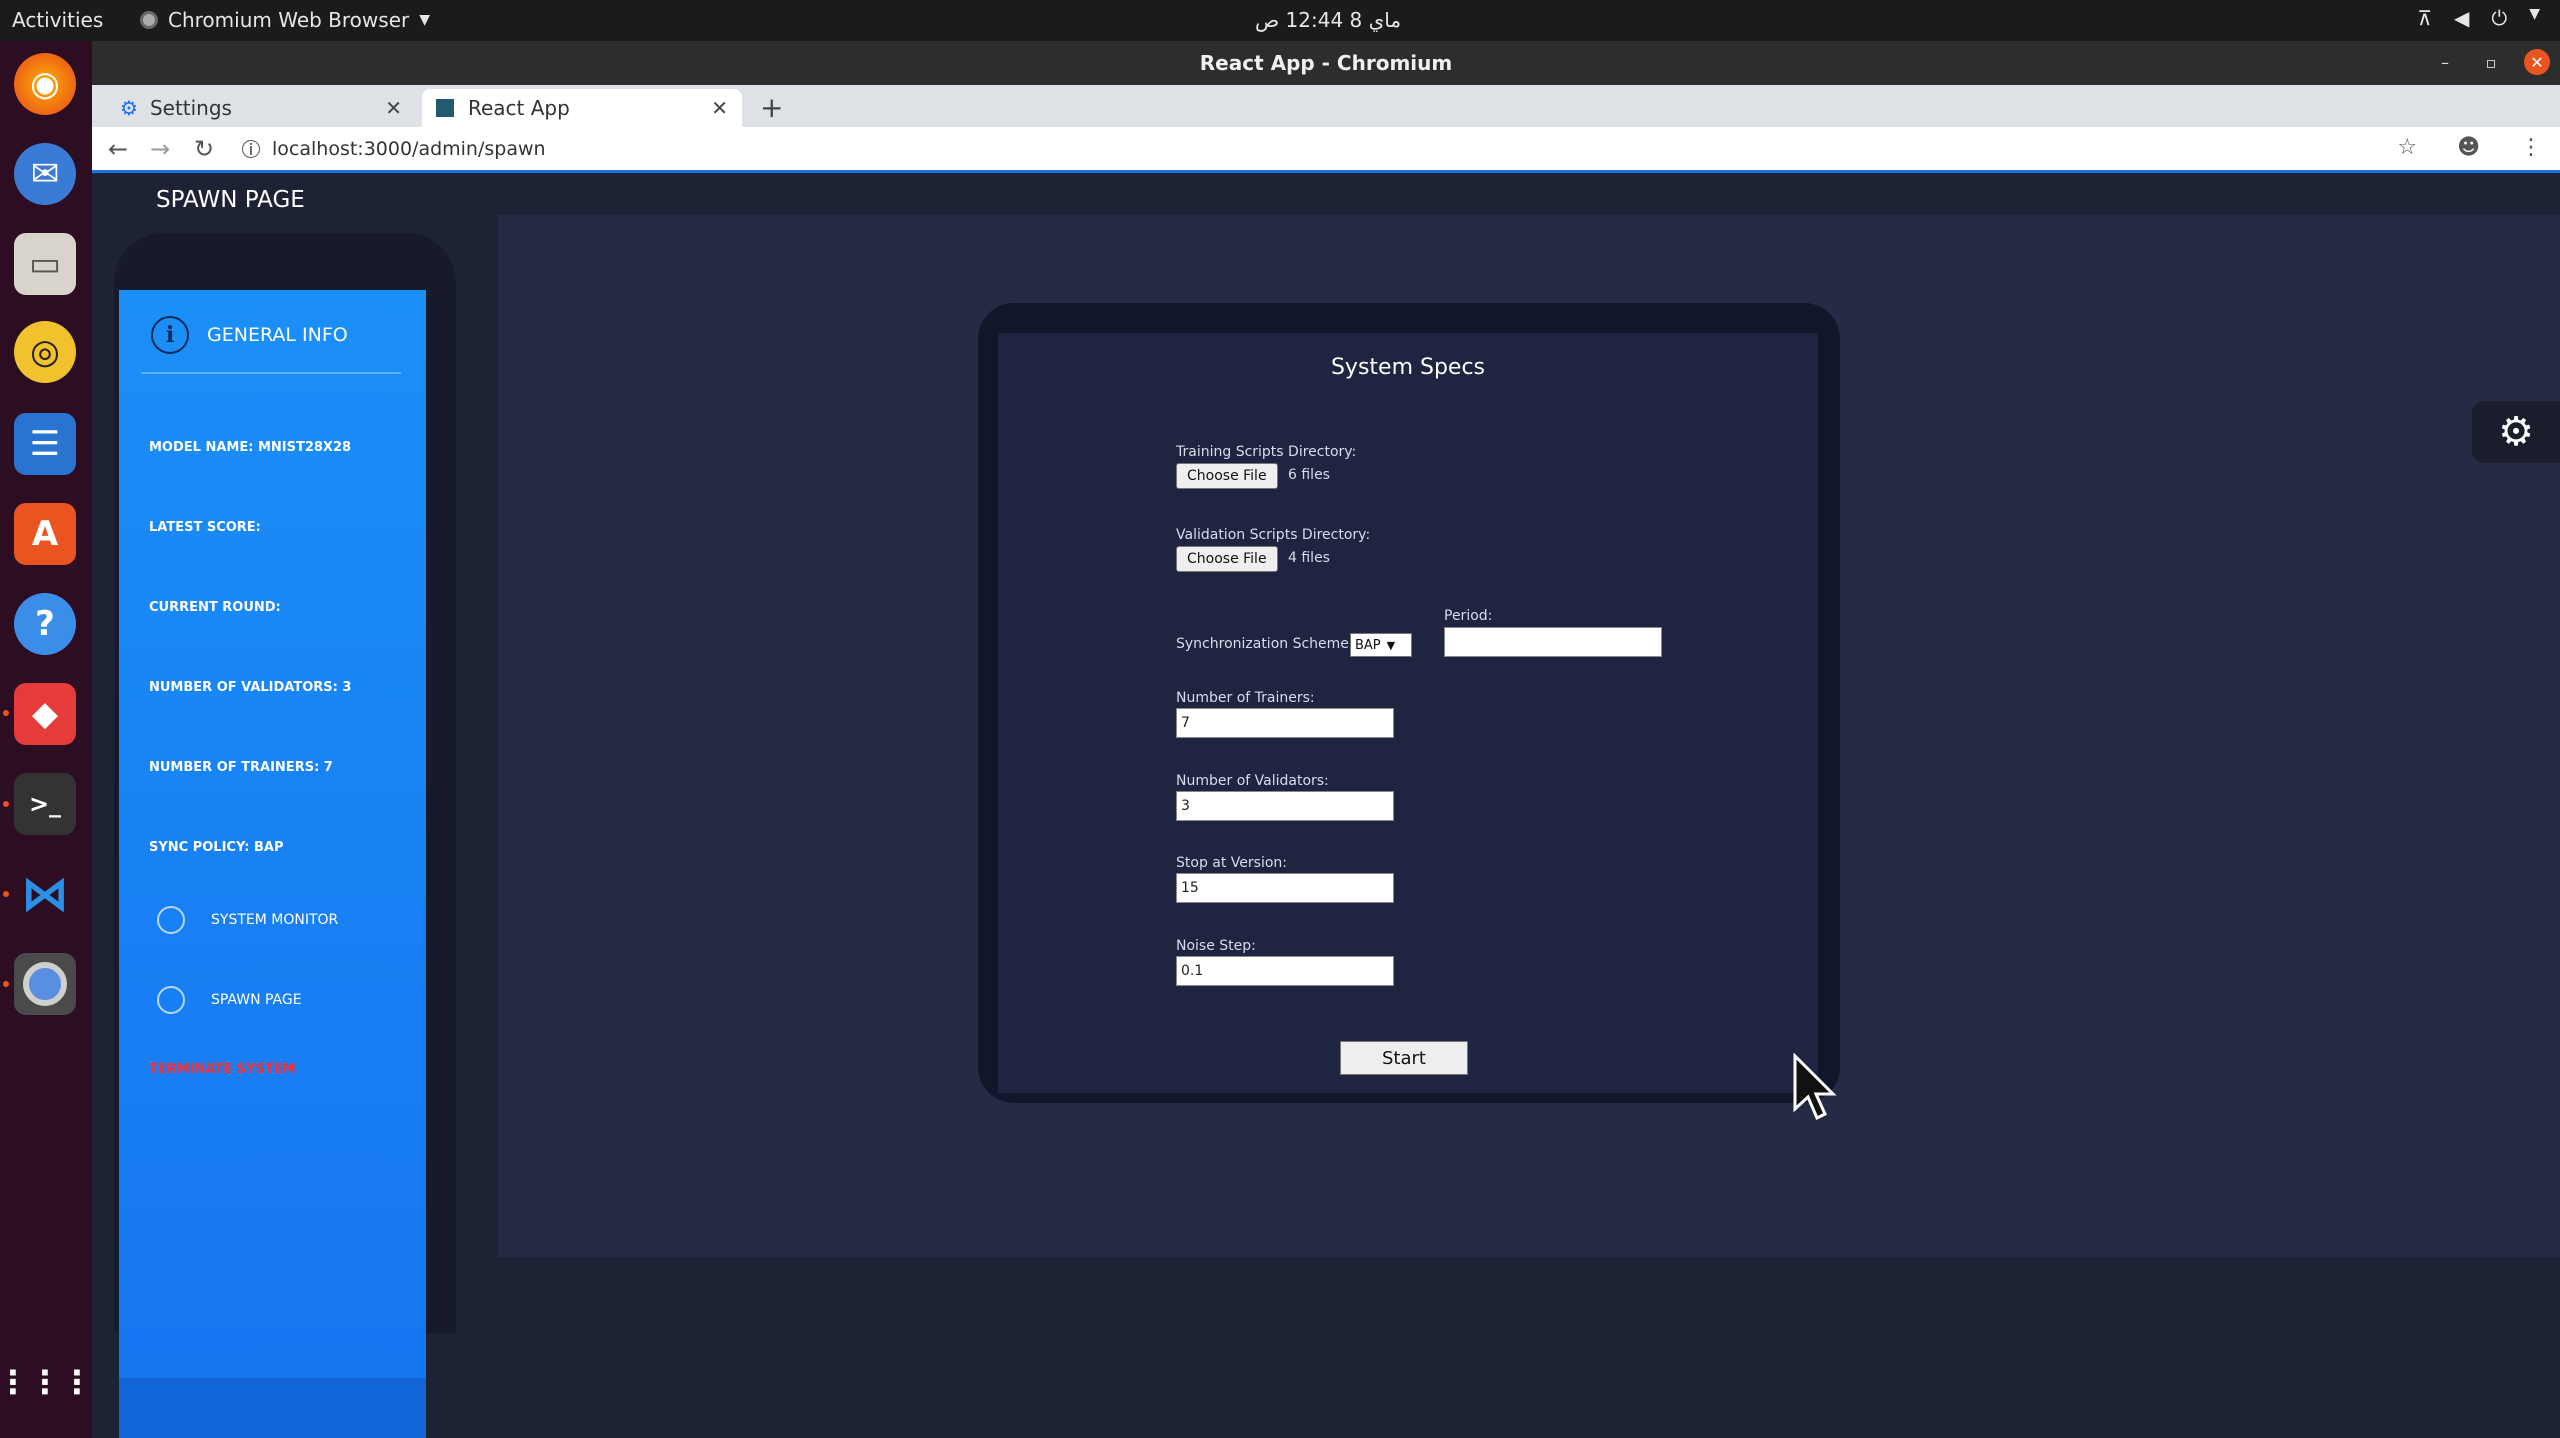  What do you see at coordinates (45, 352) in the screenshot?
I see `rhythmbox-icon: ◎` at bounding box center [45, 352].